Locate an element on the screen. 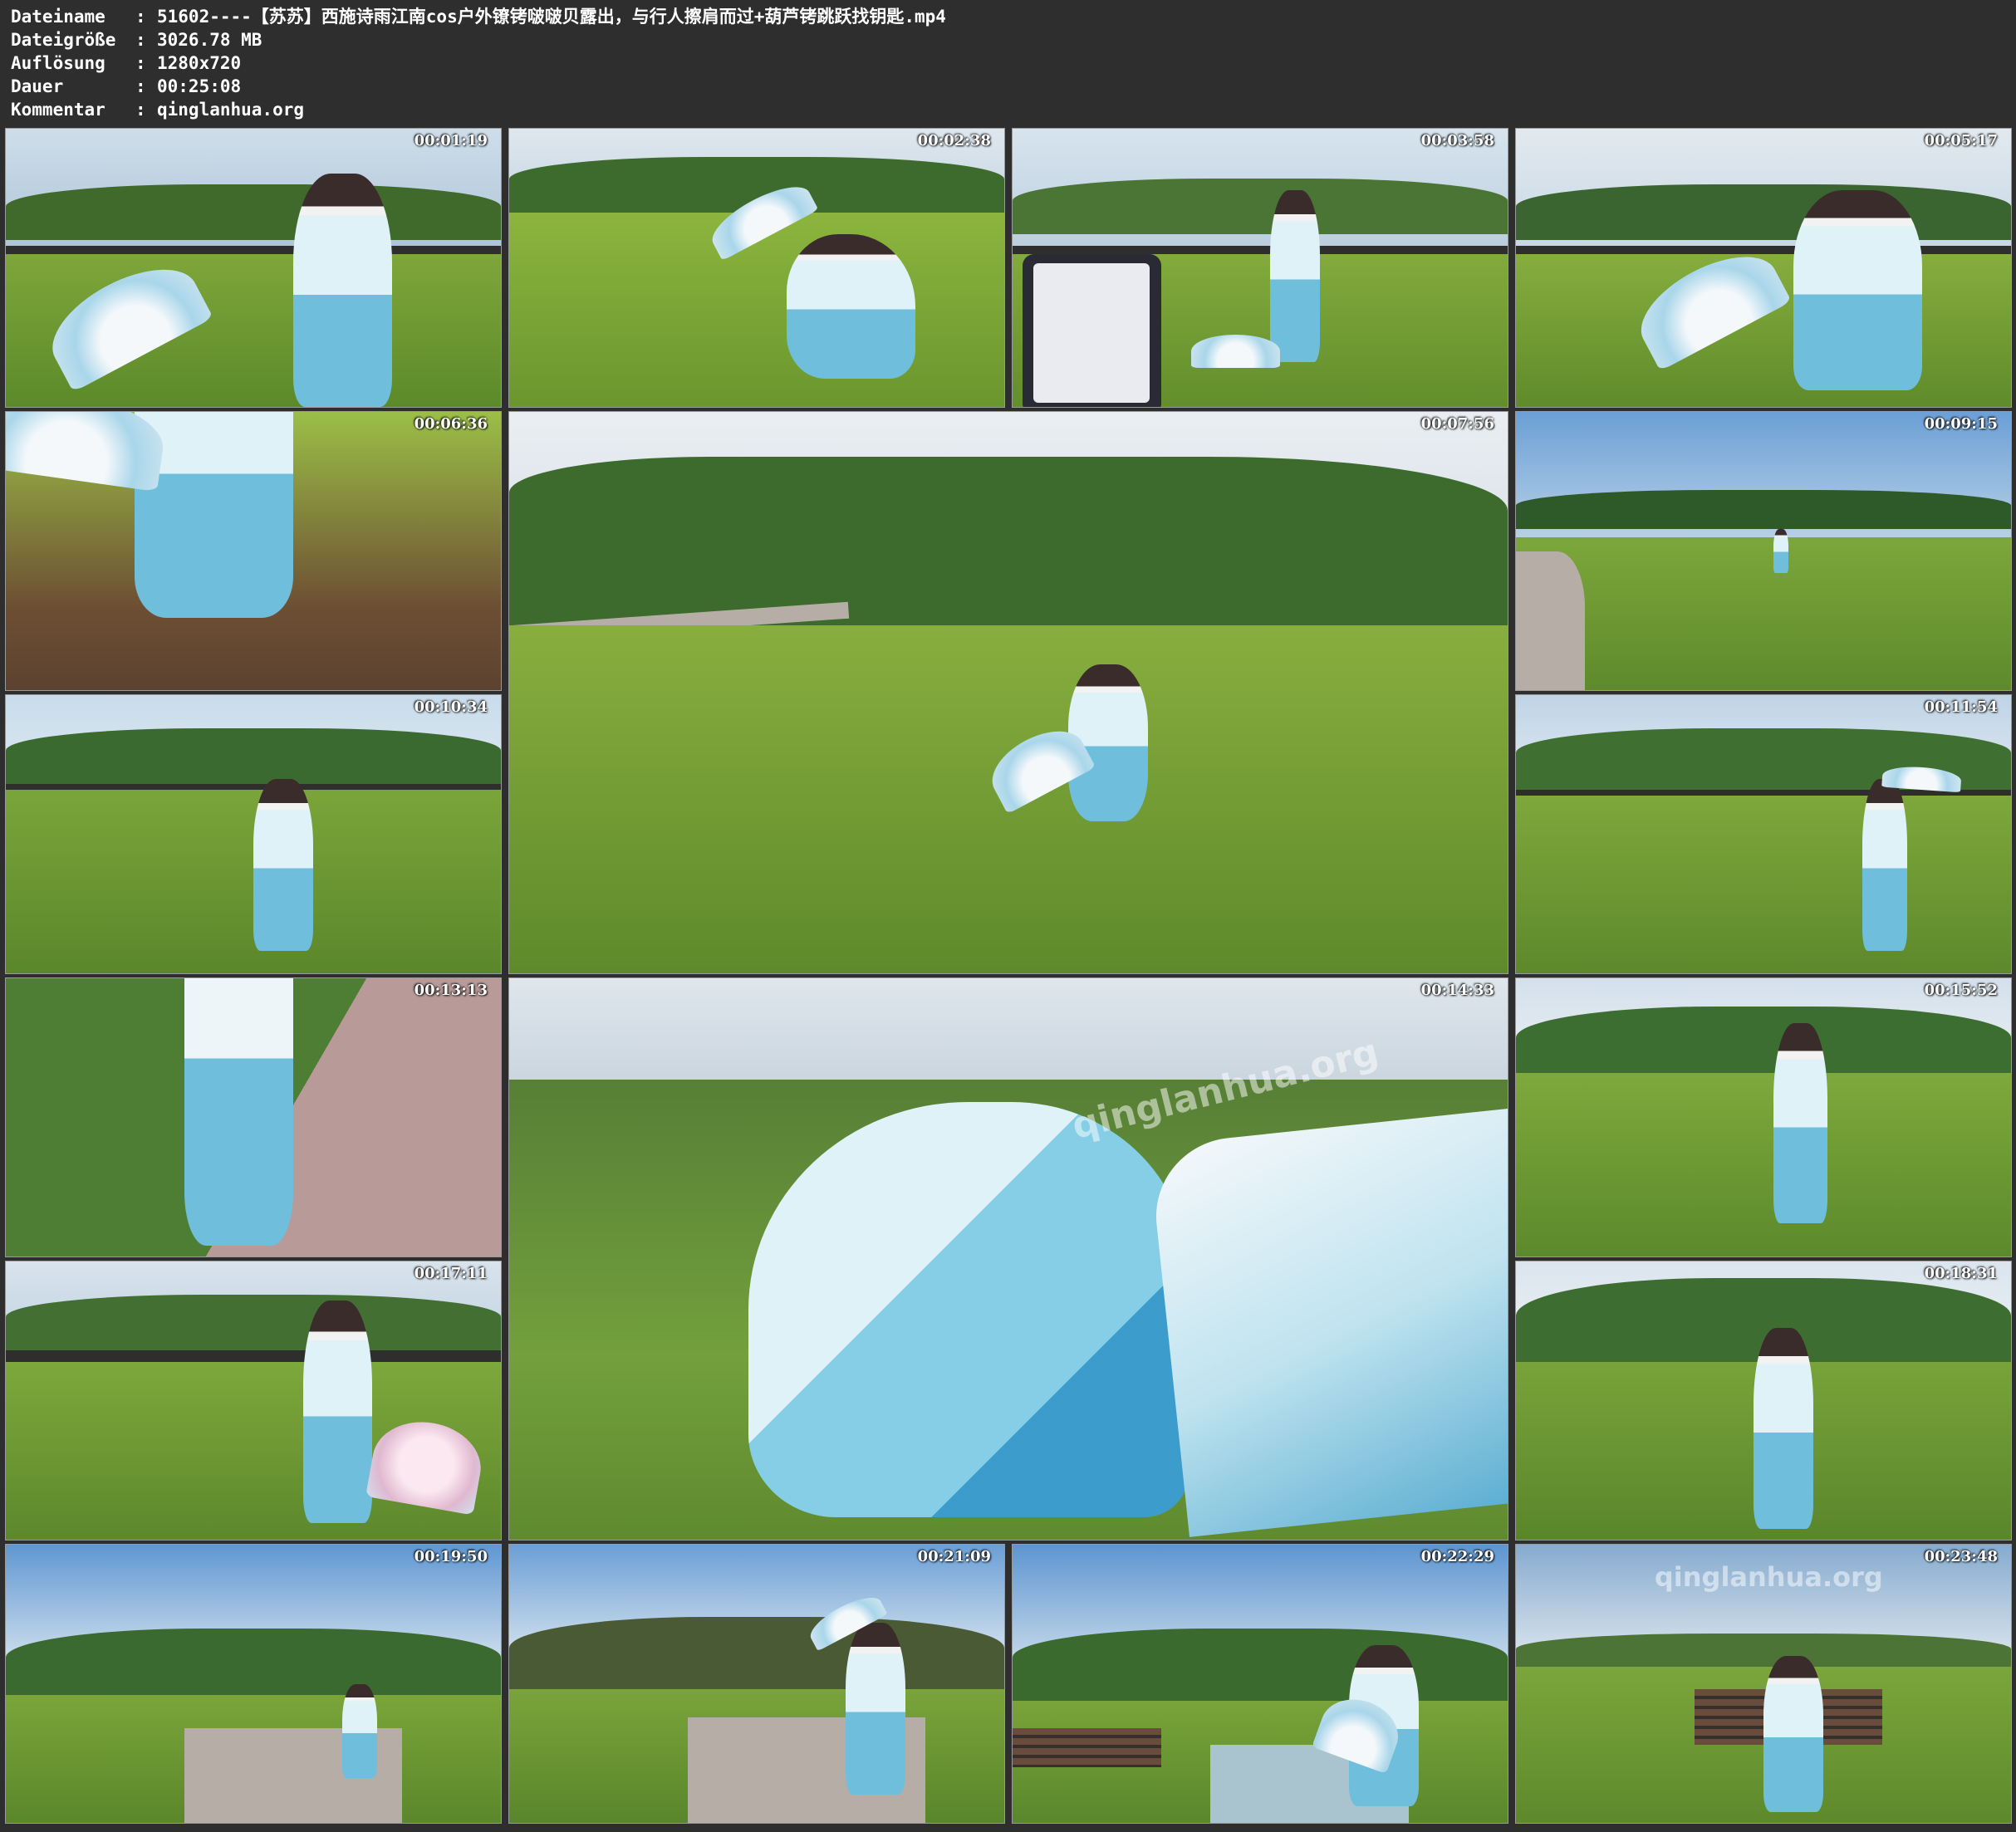 Image resolution: width=2016 pixels, height=1832 pixels. resolution-row: Auflösung : 1280x720 is located at coordinates (478, 63).